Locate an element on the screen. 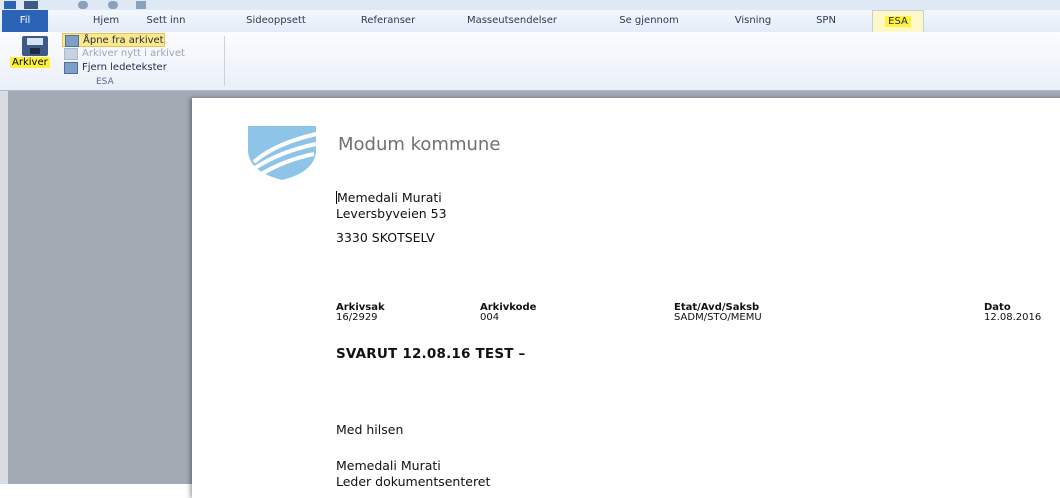 Image resolution: width=1060 pixels, height=498 pixels. remove-prompts-button: Fjern ledetekster is located at coordinates (114, 68).